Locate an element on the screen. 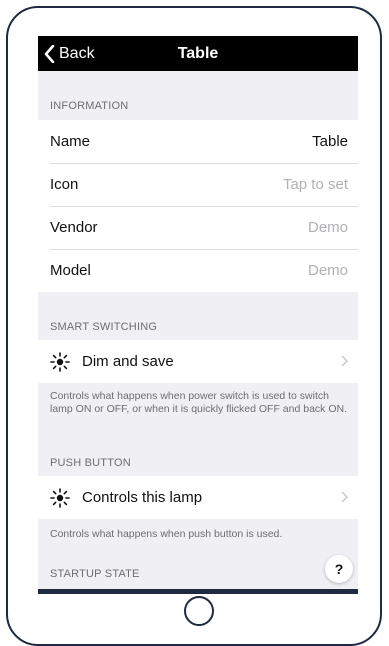 The width and height of the screenshot is (389, 646). push-button-header: PUSH BUTTON is located at coordinates (90, 463).